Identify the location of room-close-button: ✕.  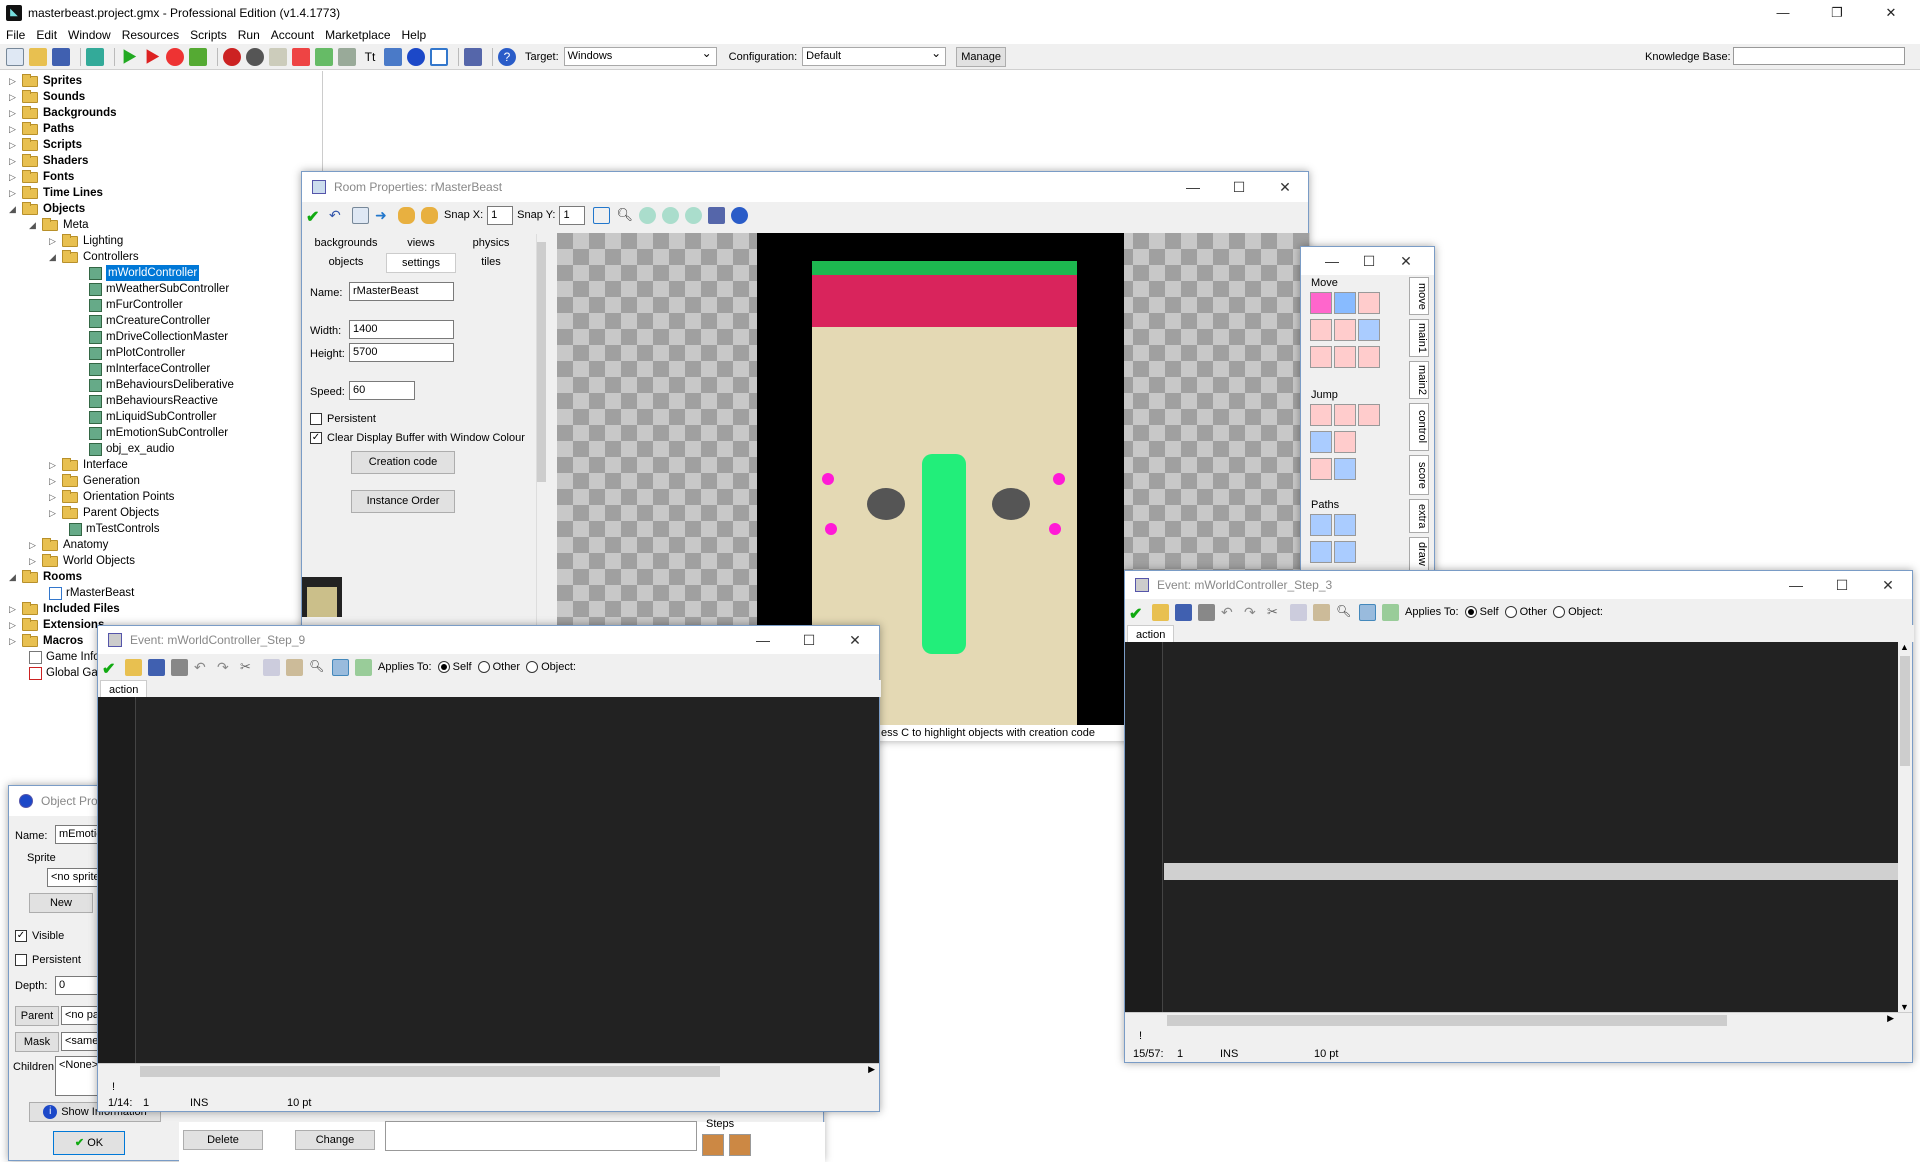
(1285, 187).